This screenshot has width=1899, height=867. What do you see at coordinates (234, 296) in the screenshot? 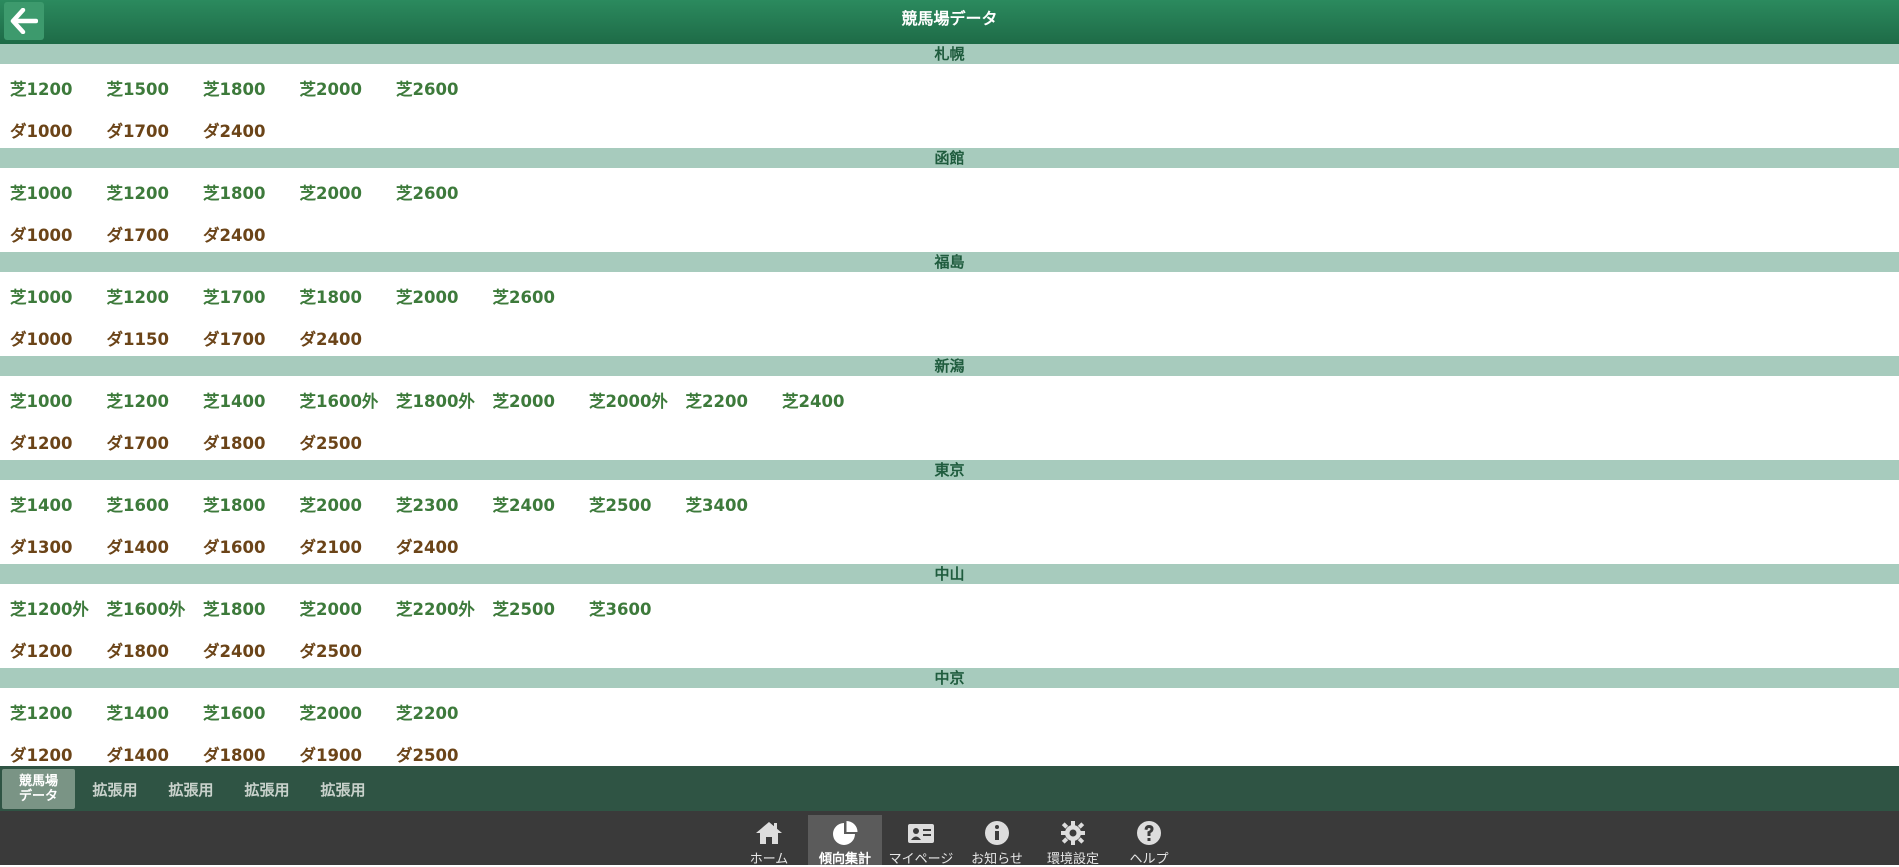
I see `turf-course-link: 芝1700` at bounding box center [234, 296].